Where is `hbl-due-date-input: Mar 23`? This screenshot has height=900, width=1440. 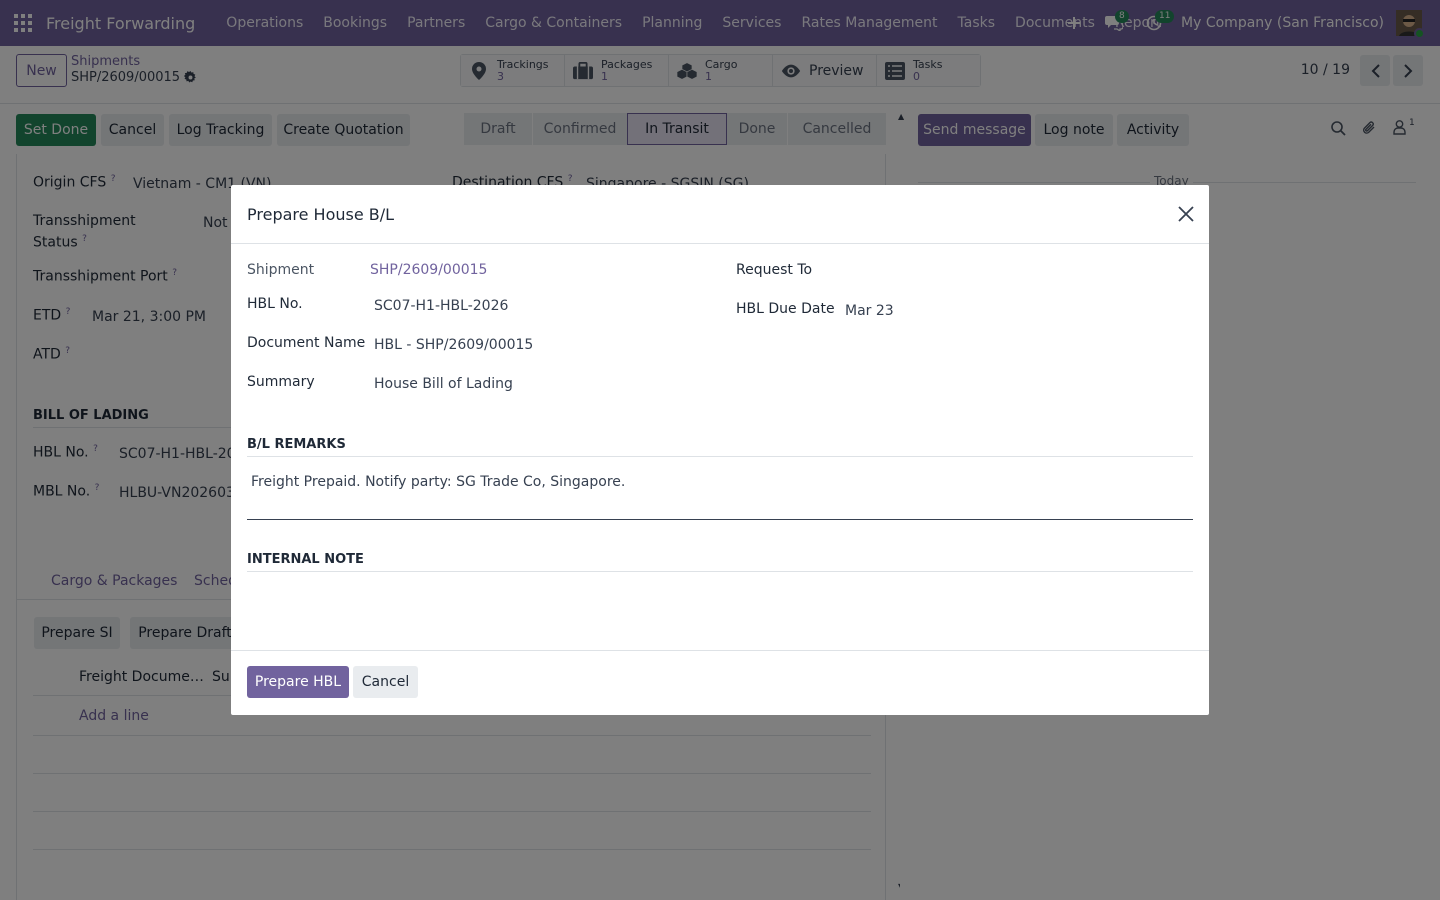
hbl-due-date-input: Mar 23 is located at coordinates (869, 311).